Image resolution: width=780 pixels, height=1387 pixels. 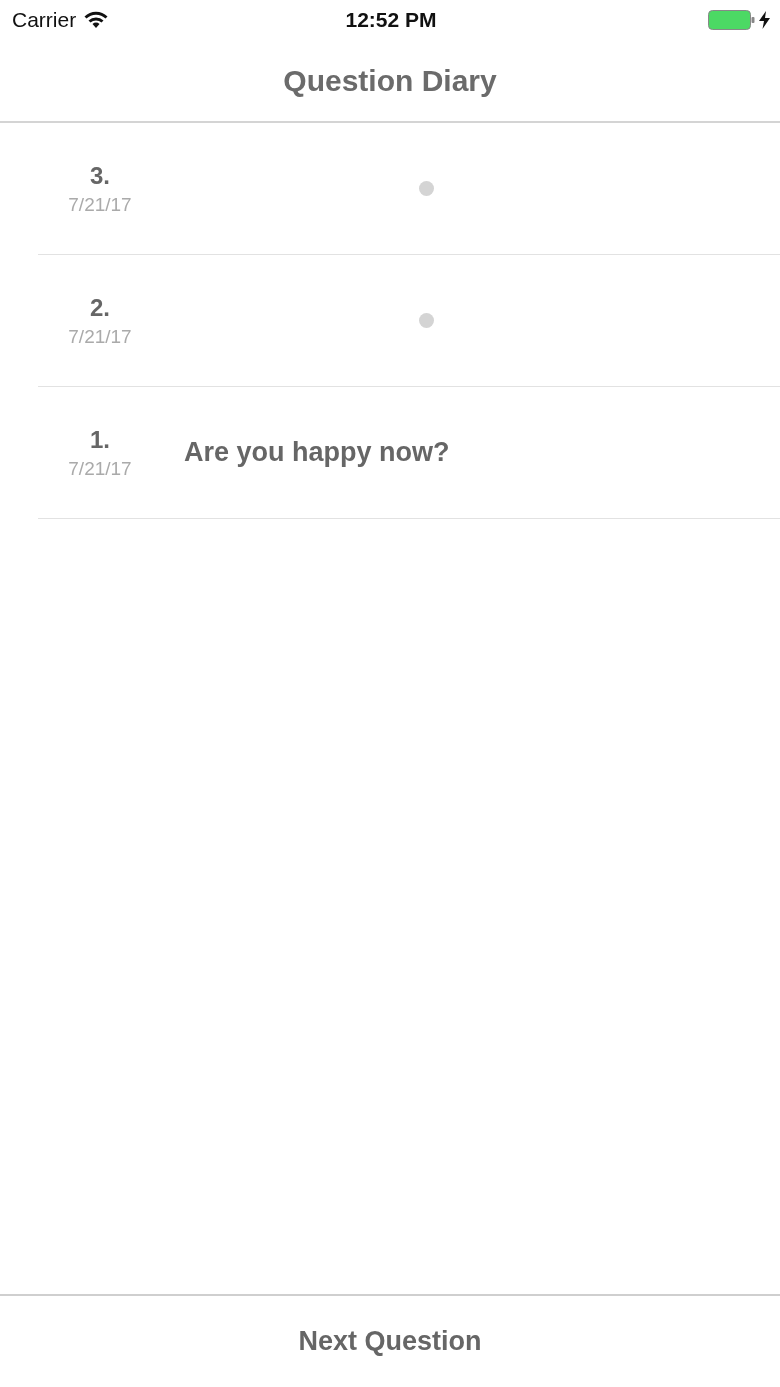 I want to click on wifi-icon, so click(x=96, y=20).